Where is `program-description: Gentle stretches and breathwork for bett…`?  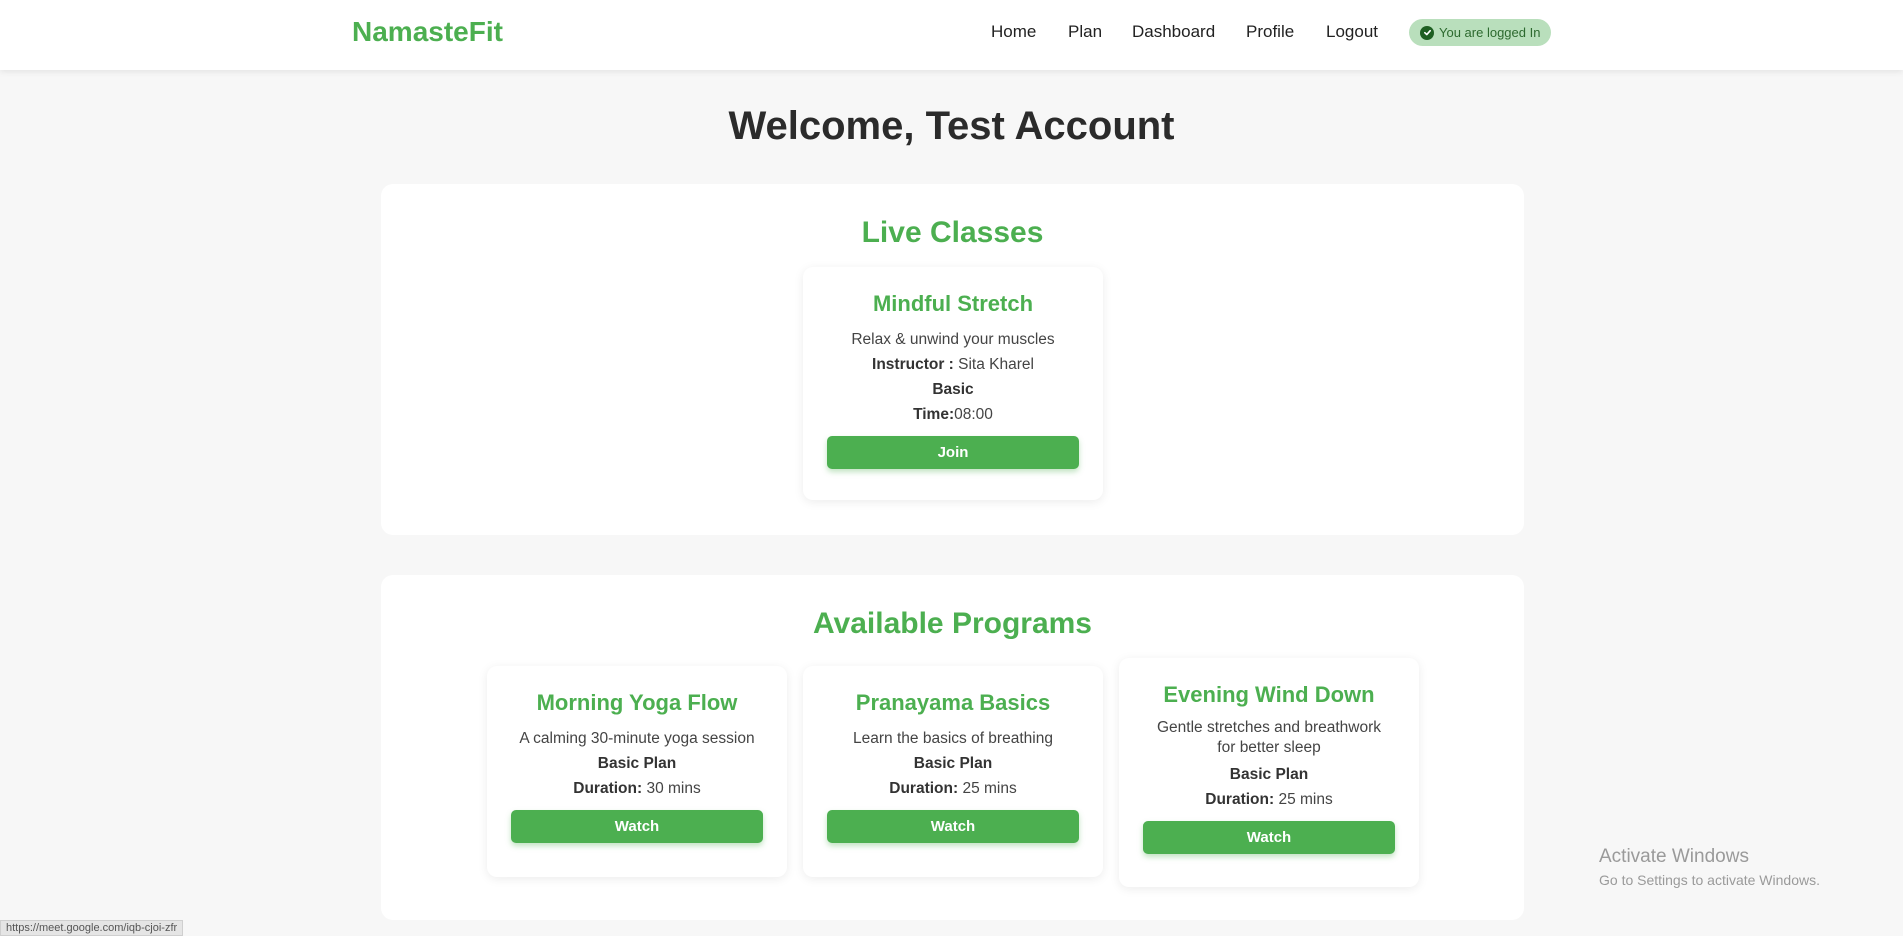 program-description: Gentle stretches and breathwork for bett… is located at coordinates (1268, 737).